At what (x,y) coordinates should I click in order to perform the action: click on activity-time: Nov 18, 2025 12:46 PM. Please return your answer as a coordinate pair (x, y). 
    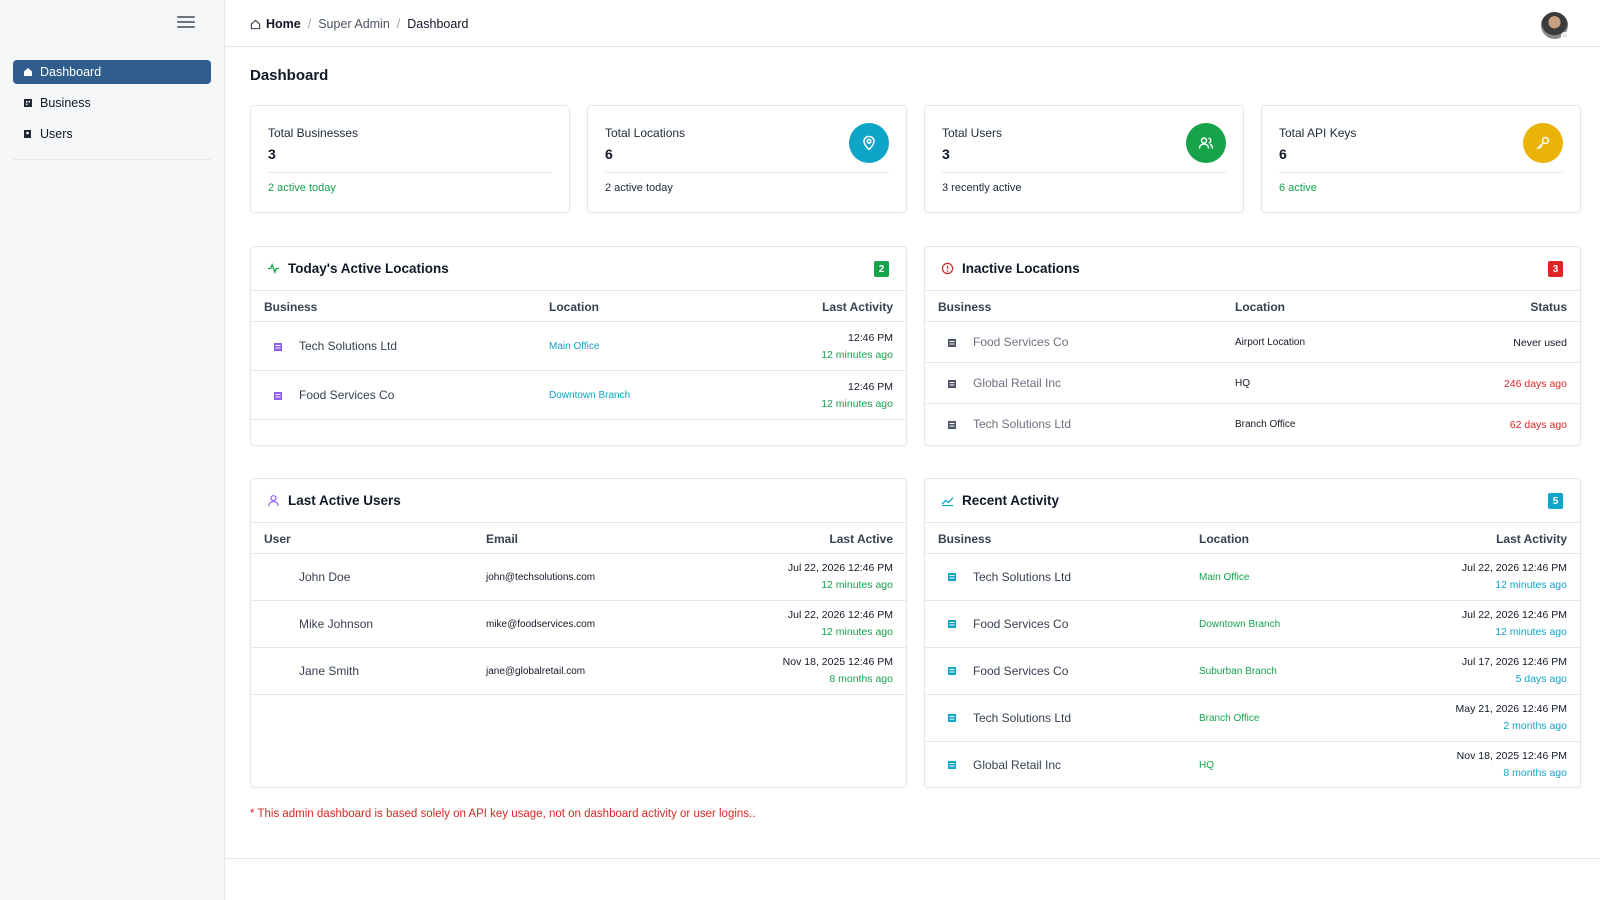
    Looking at the image, I should click on (1511, 756).